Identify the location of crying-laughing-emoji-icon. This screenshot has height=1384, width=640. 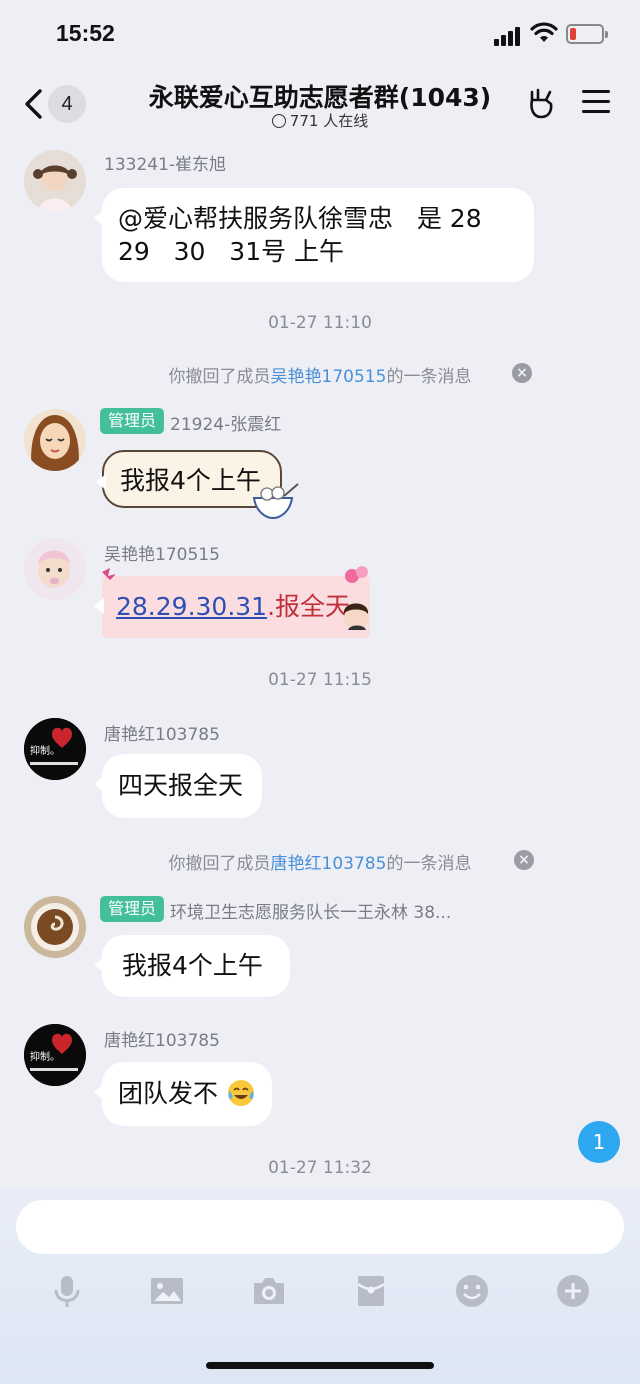
(240, 1093).